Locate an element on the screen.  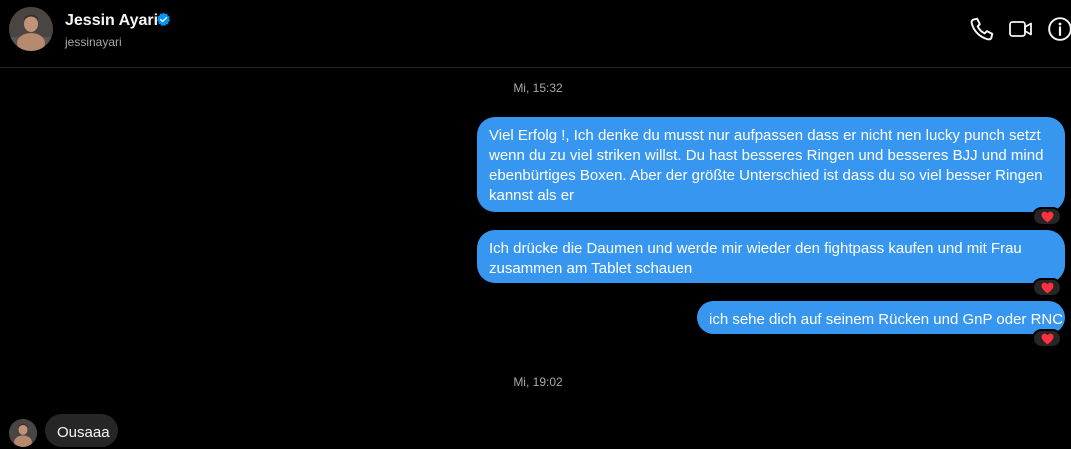
phone-icon is located at coordinates (982, 29).